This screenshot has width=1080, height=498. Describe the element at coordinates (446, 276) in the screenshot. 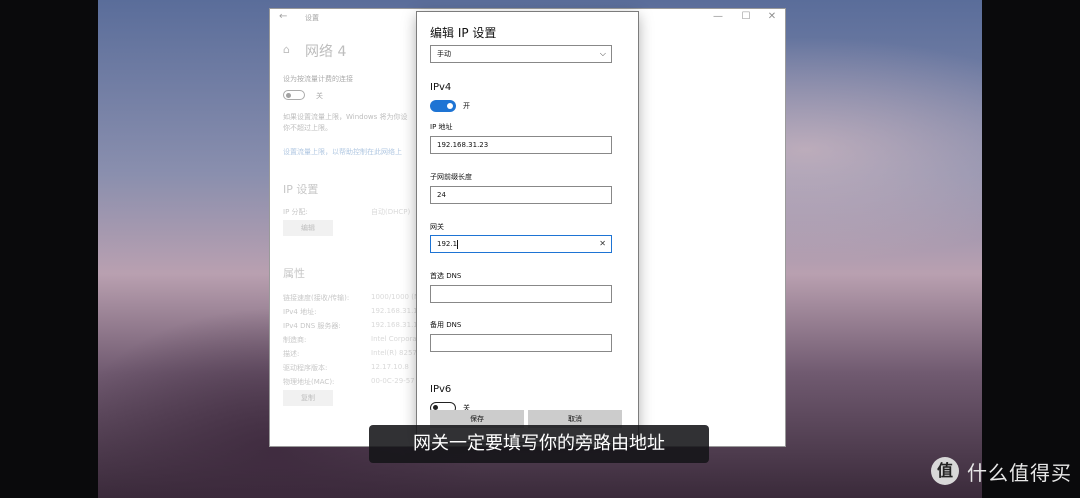

I see `preferred-dns-label: 首选 DNS` at that location.